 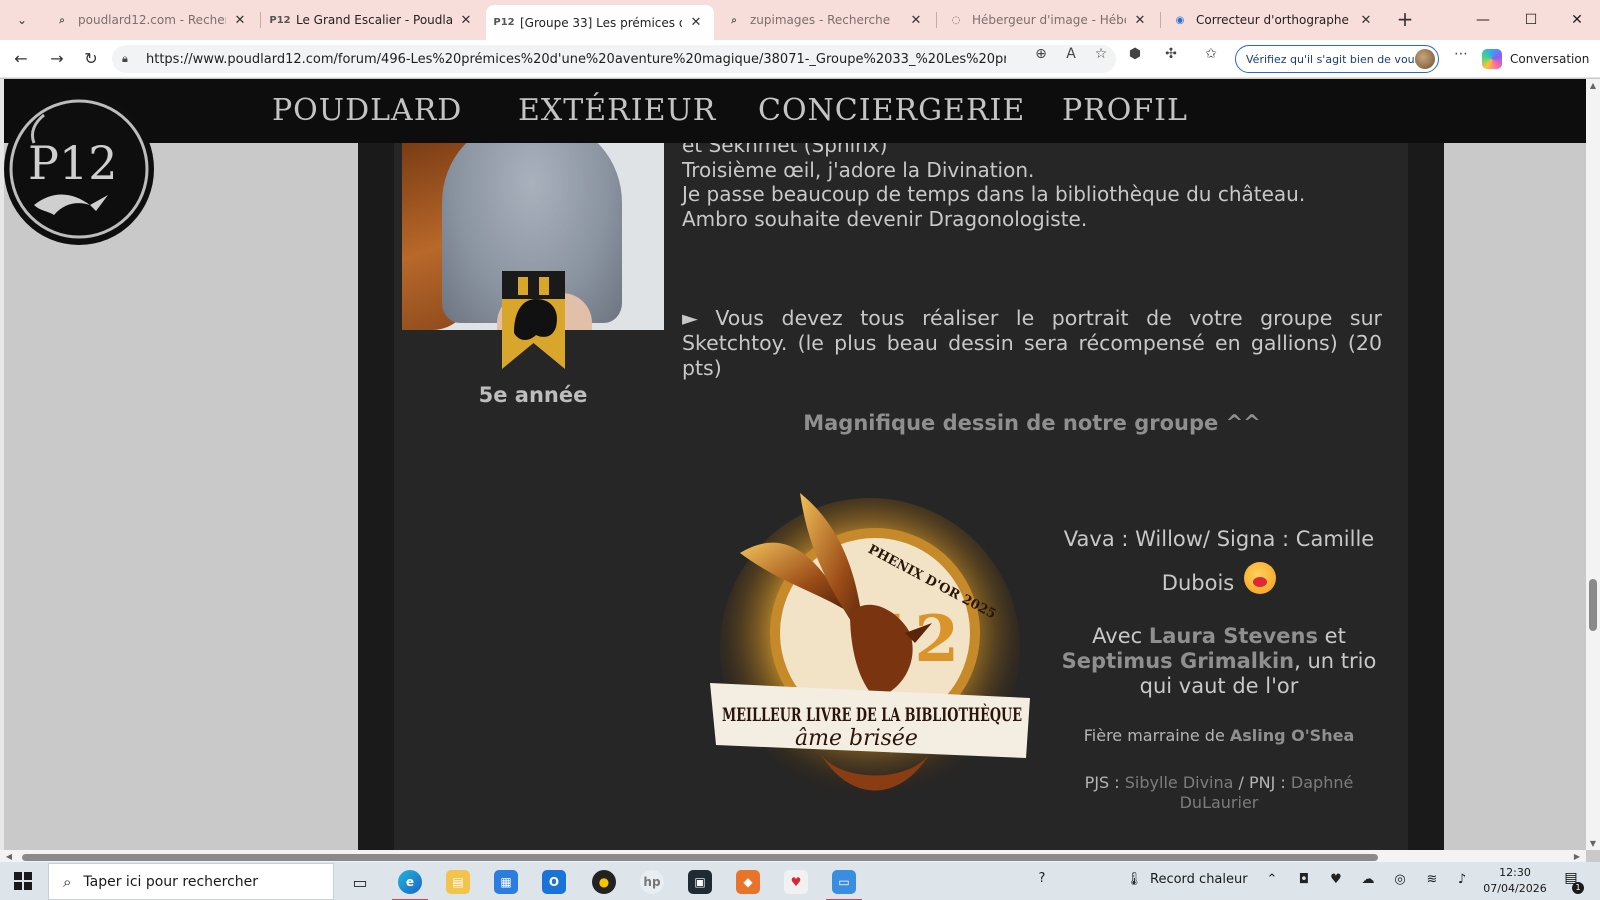 What do you see at coordinates (1233, 636) in the screenshot?
I see `profile-link-laura-stevens: Laura Stevens` at bounding box center [1233, 636].